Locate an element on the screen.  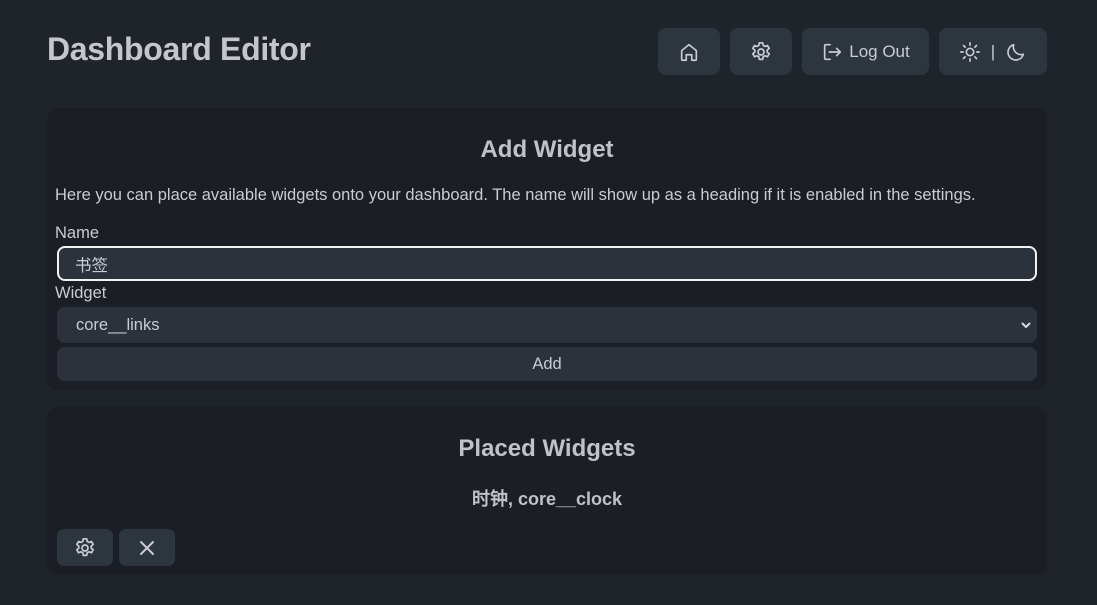
logout-label: Log Out is located at coordinates (879, 51).